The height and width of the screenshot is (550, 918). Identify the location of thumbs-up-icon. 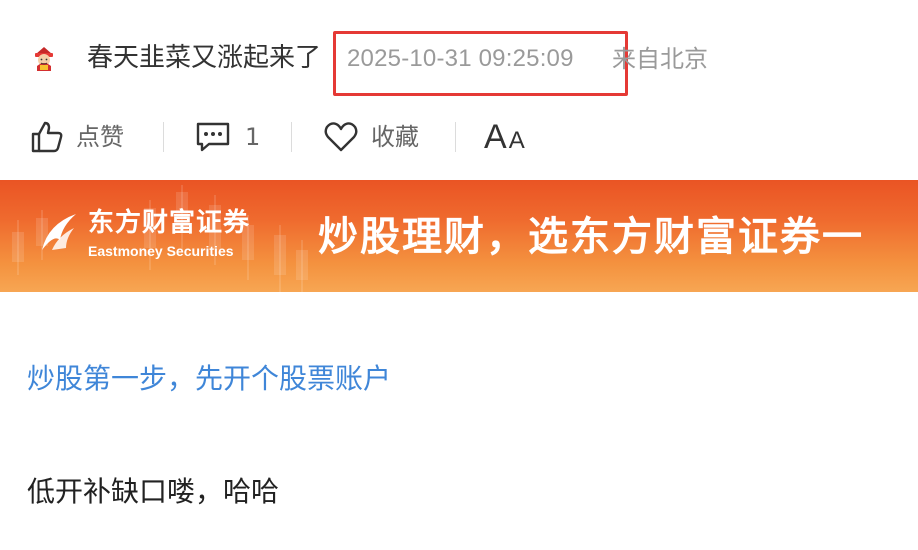
(47, 137).